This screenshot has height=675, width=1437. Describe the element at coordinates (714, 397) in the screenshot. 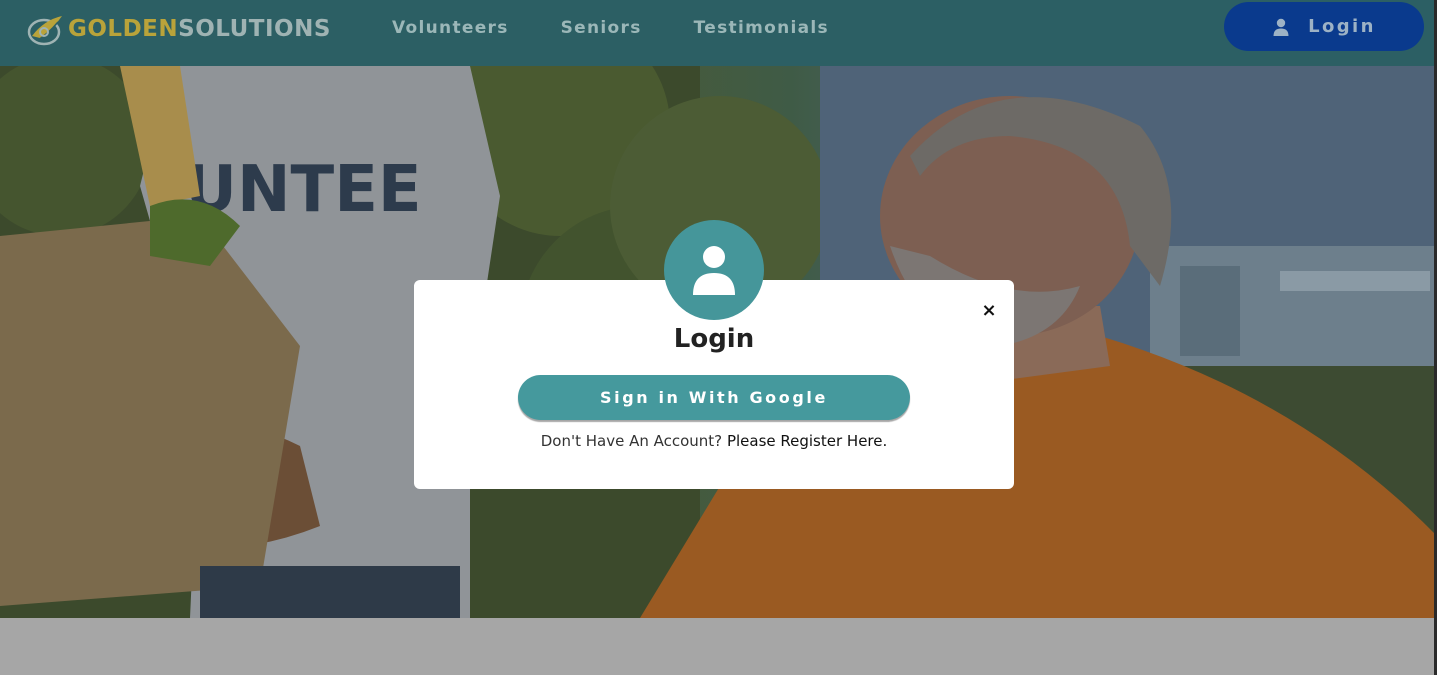

I see `google-signin-button: Sign in With Google` at that location.